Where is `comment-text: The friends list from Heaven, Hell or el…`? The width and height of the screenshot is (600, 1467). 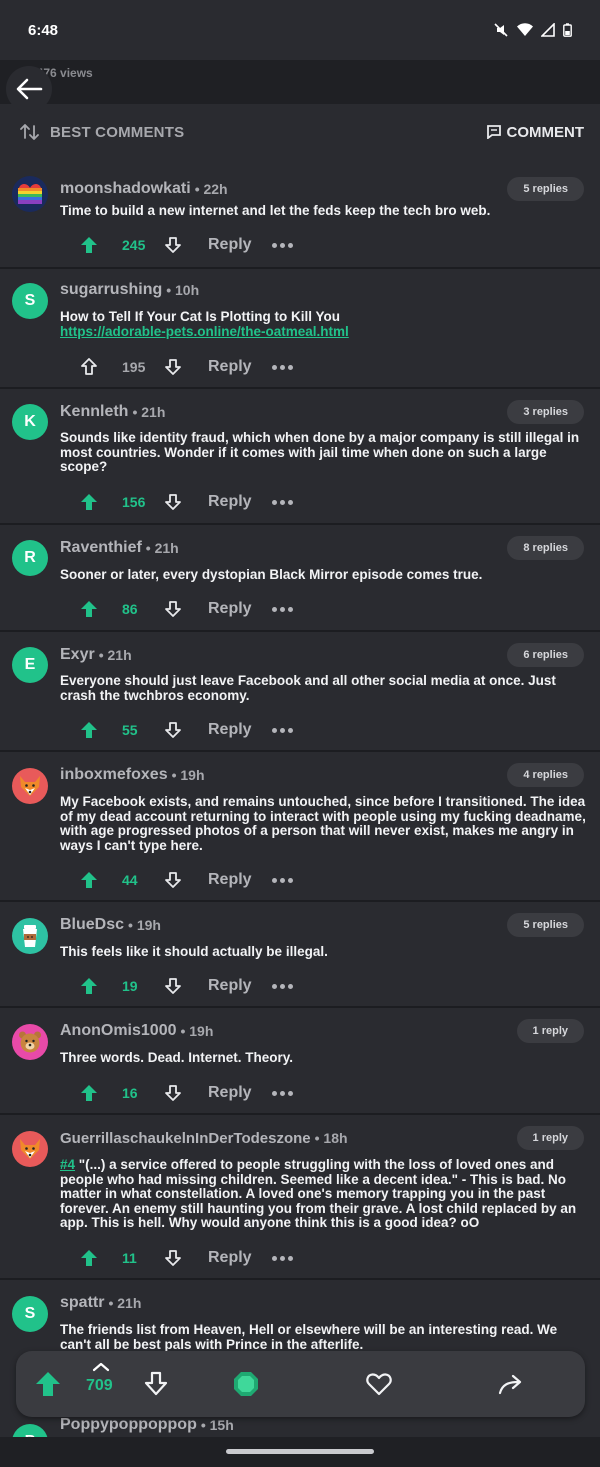
comment-text: The friends list from Heaven, Hell or el… is located at coordinates (309, 1337).